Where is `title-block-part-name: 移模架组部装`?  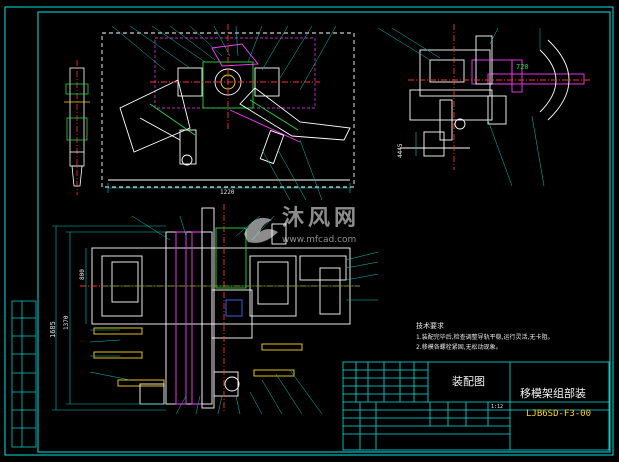
title-block-part-name: 移模架组部装 is located at coordinates (553, 393).